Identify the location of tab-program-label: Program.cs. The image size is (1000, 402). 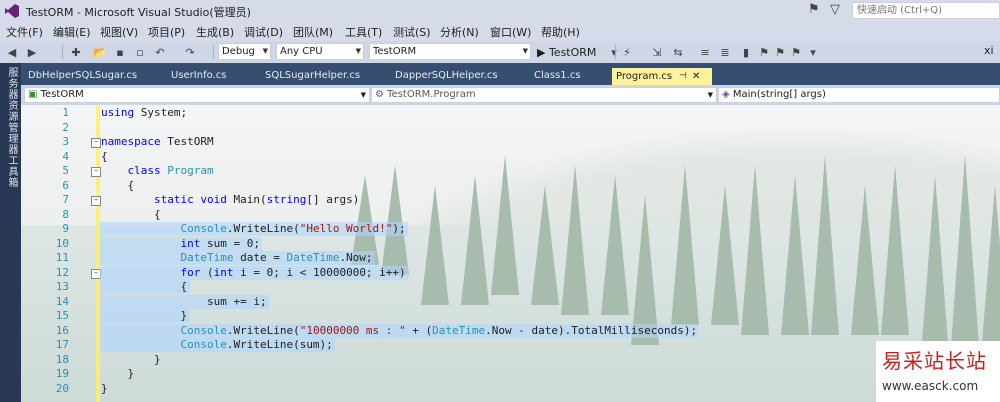
(644, 76).